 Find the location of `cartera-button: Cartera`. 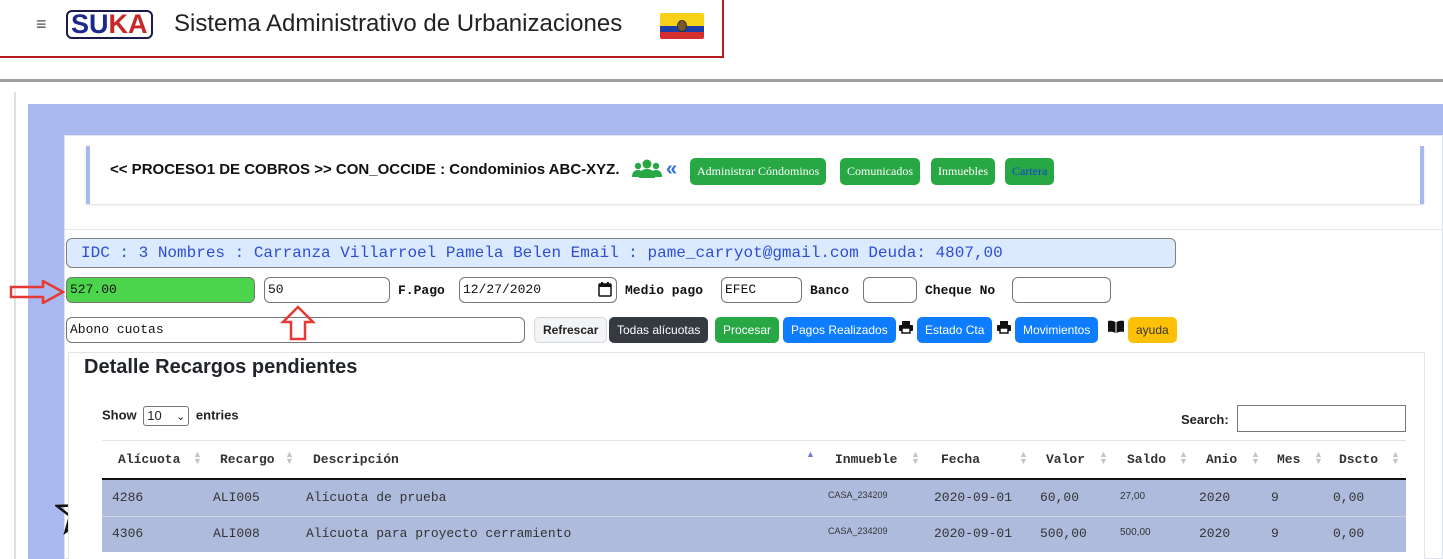

cartera-button: Cartera is located at coordinates (1030, 171).